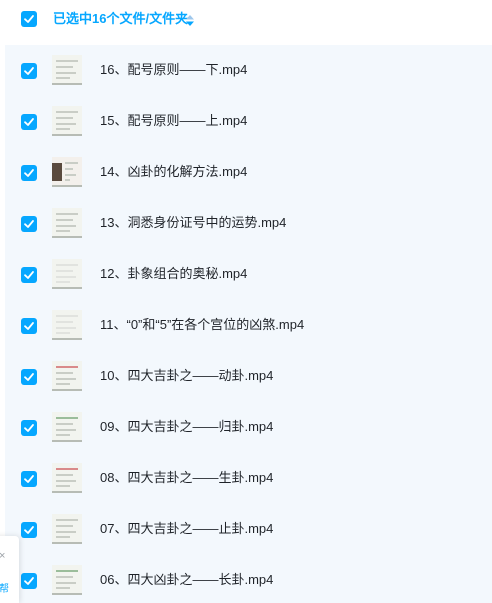 Image resolution: width=492 pixels, height=603 pixels. What do you see at coordinates (186, 580) in the screenshot?
I see `file-name: 06、四大凶卦之——长卦.mp4` at bounding box center [186, 580].